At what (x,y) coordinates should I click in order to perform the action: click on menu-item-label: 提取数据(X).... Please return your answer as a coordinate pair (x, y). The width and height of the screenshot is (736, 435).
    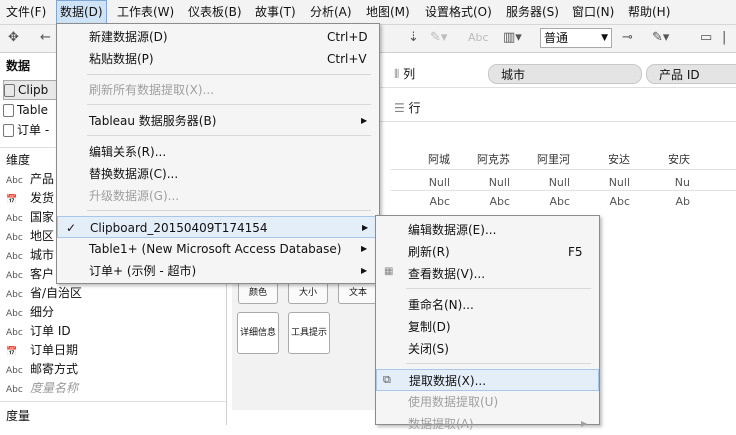
    Looking at the image, I should click on (448, 381).